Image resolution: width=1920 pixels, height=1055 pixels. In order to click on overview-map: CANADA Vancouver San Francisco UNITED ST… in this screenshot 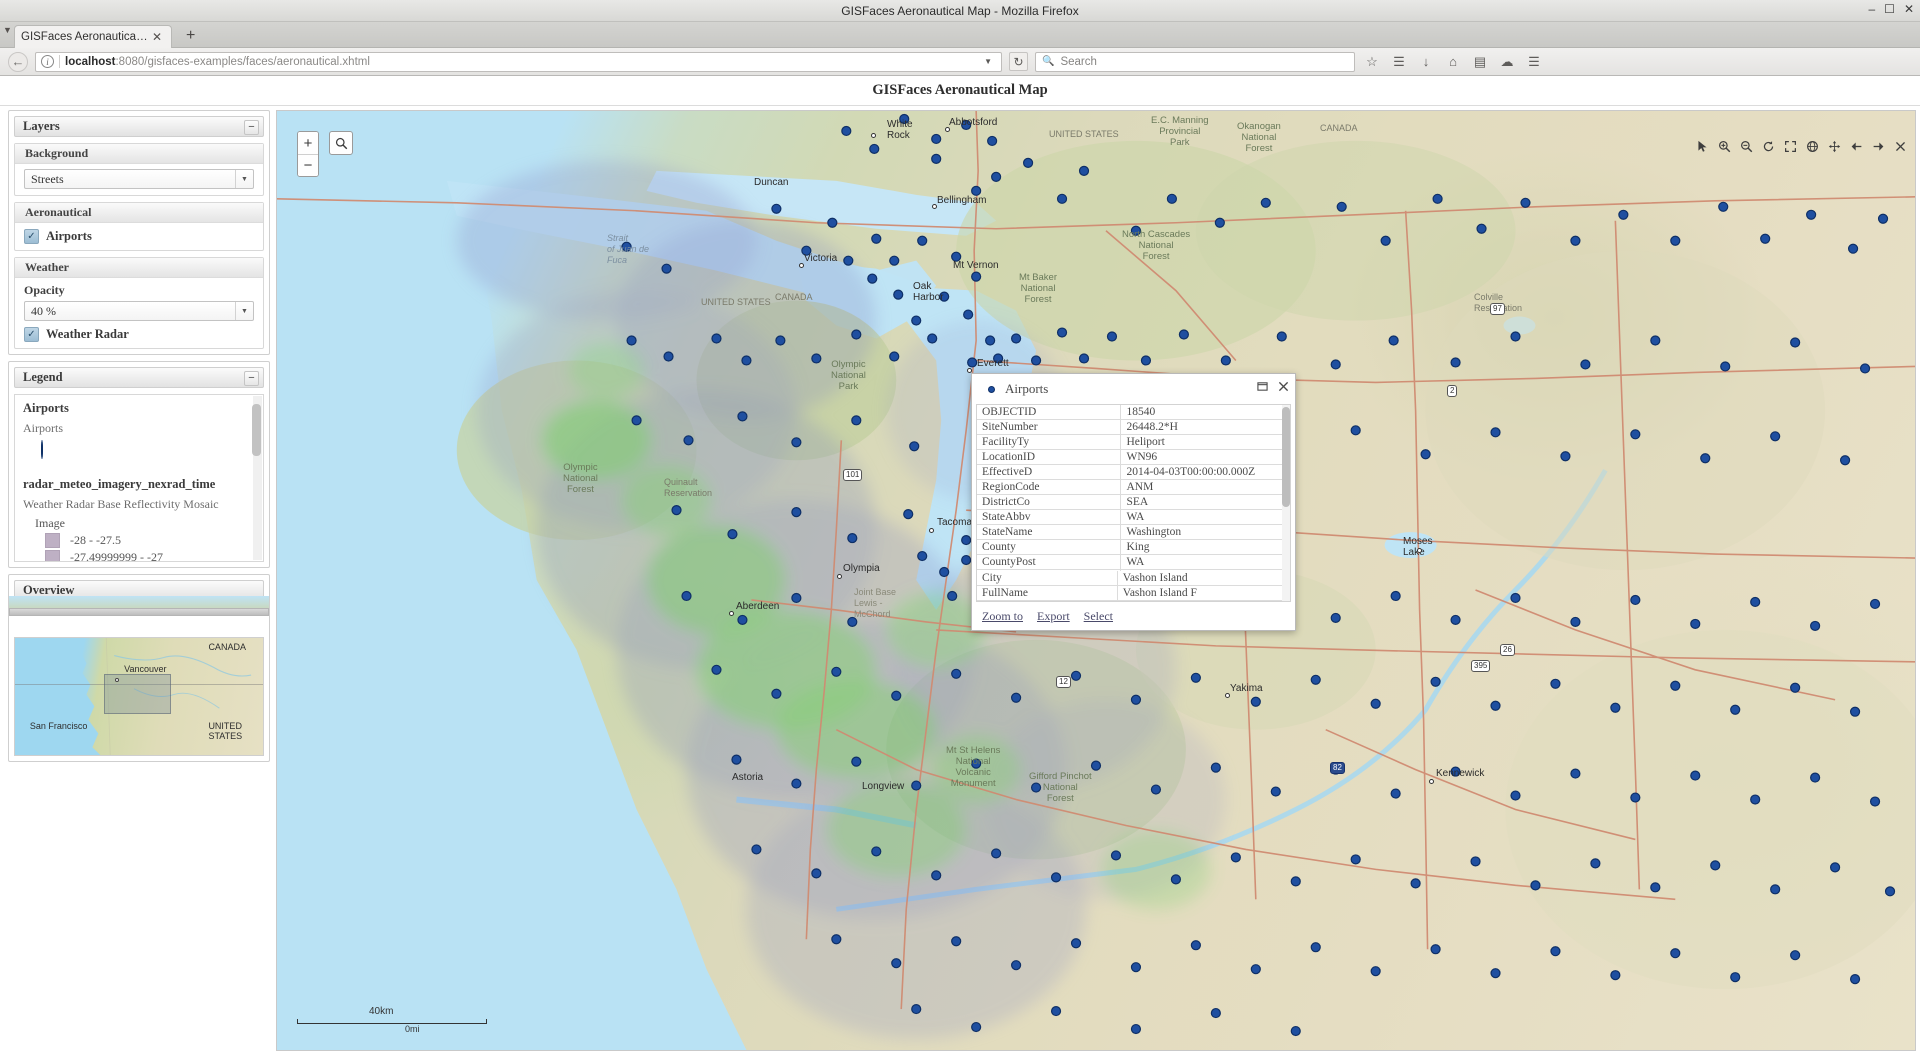, I will do `click(139, 696)`.